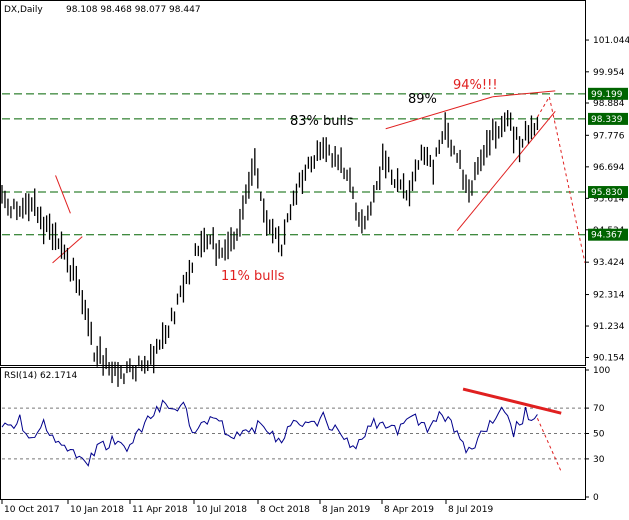 Image resolution: width=629 pixels, height=520 pixels. What do you see at coordinates (470, 510) in the screenshot?
I see `time-tick-label: 8 Jul 2019` at bounding box center [470, 510].